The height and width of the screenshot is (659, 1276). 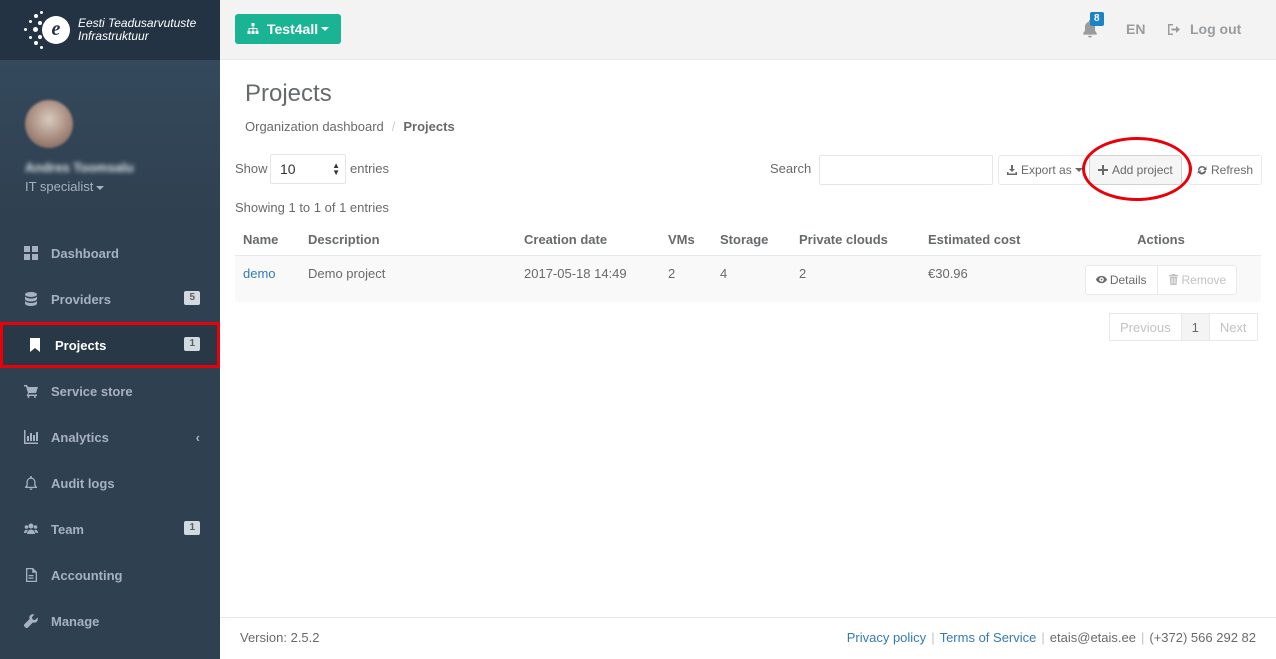 I want to click on sidebar-item-label: Service store, so click(x=92, y=391).